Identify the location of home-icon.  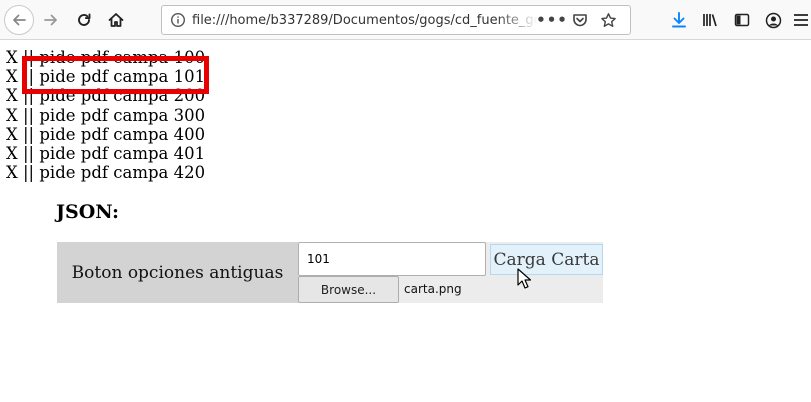
(116, 20).